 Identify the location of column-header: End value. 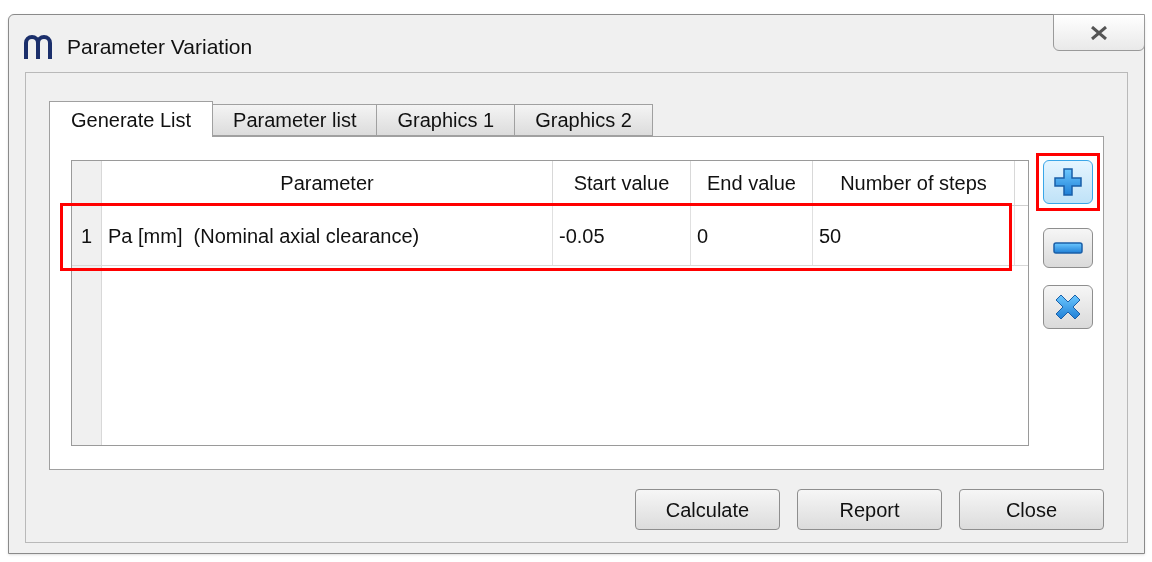
(752, 183).